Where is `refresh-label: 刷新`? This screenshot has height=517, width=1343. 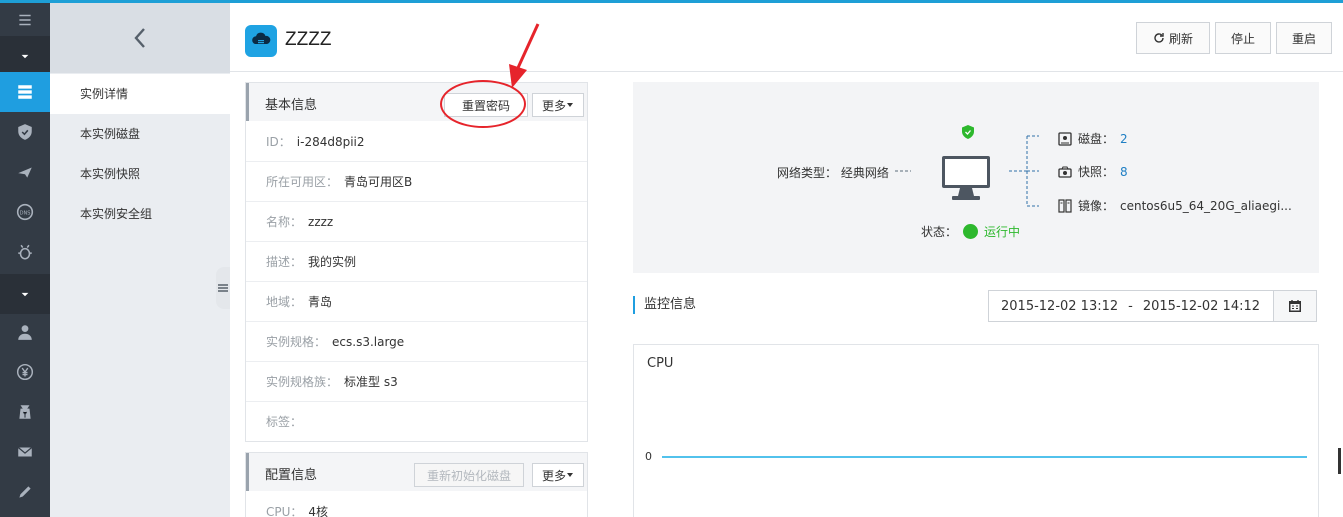 refresh-label: 刷新 is located at coordinates (1180, 38).